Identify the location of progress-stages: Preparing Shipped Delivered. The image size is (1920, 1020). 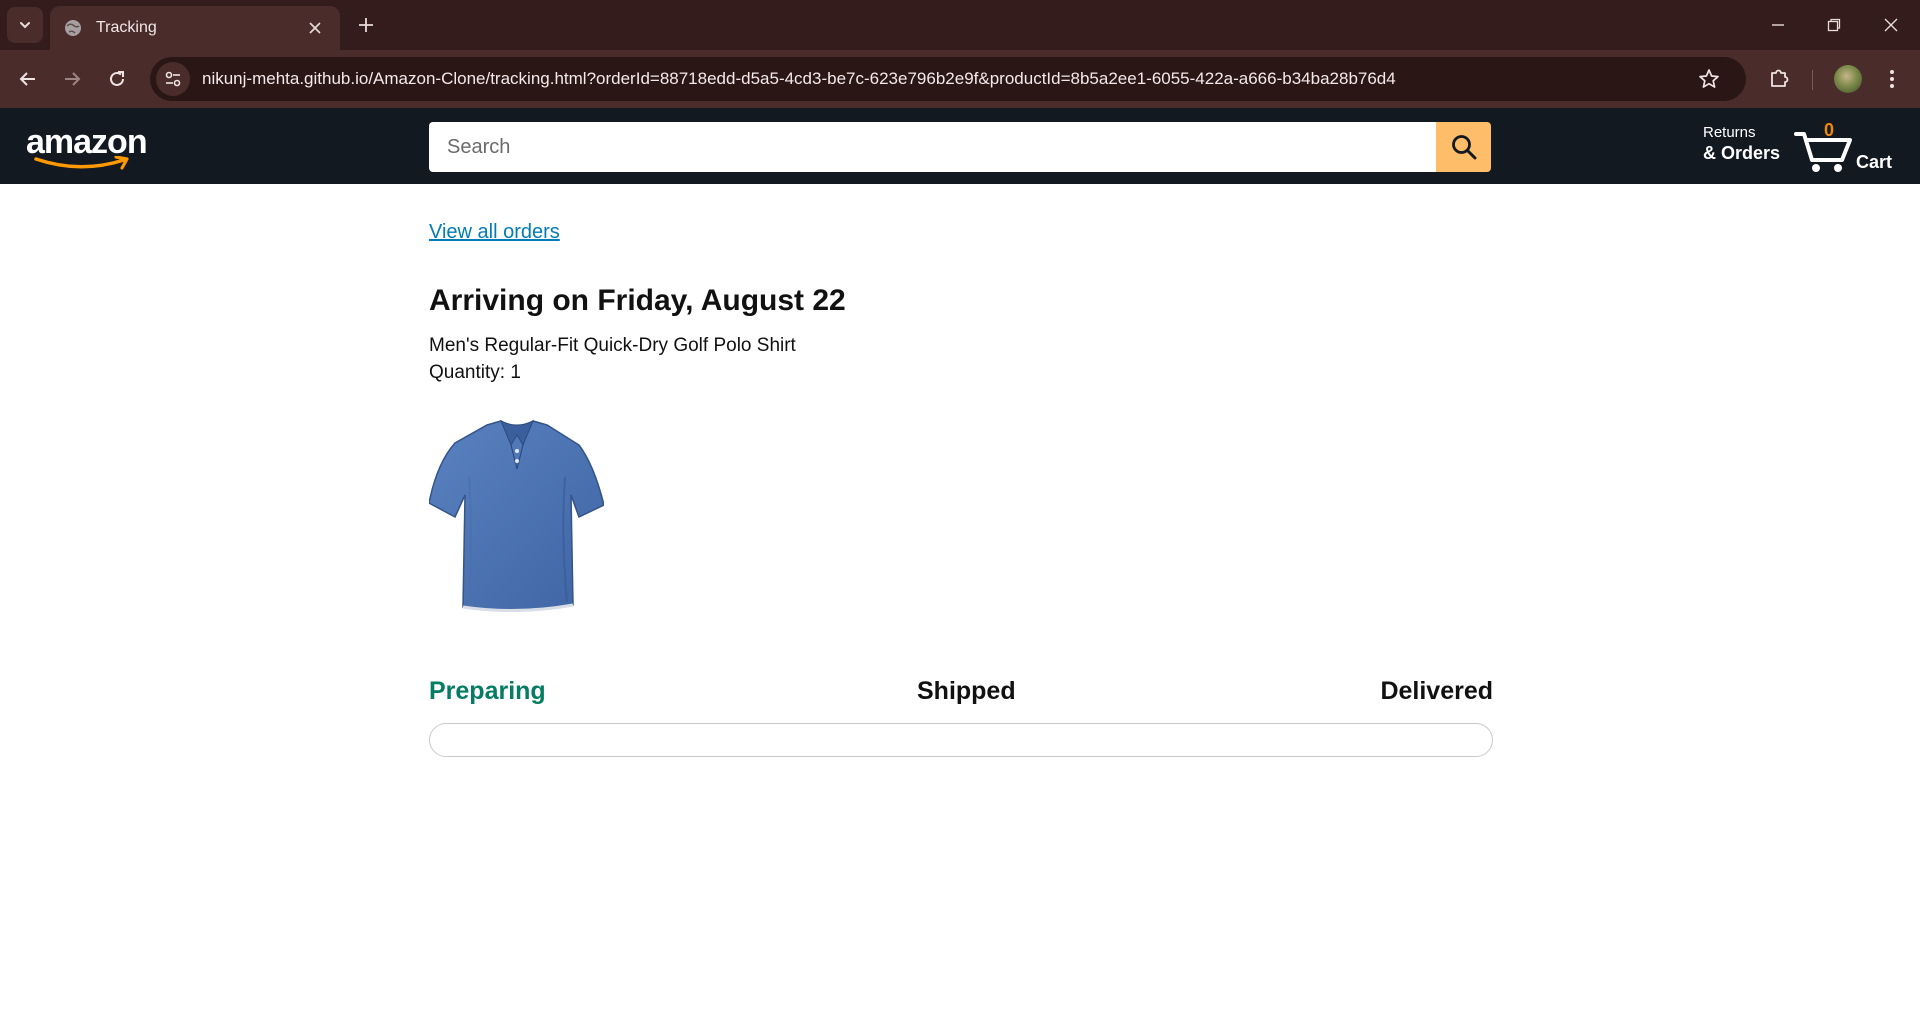
(961, 693).